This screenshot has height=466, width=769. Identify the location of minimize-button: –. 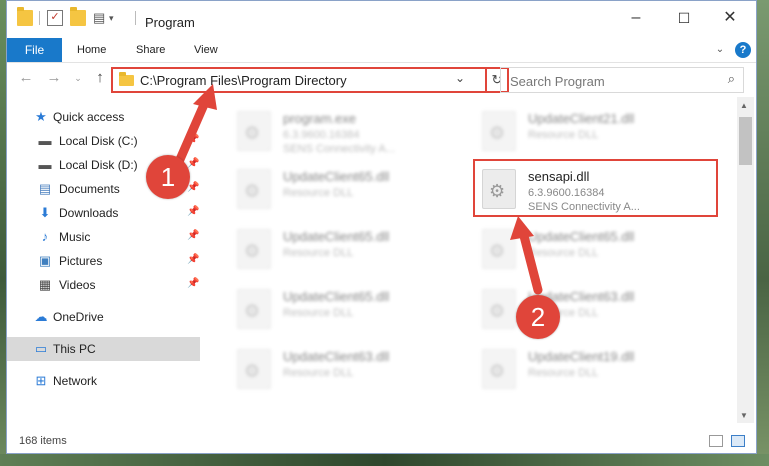
(636, 18).